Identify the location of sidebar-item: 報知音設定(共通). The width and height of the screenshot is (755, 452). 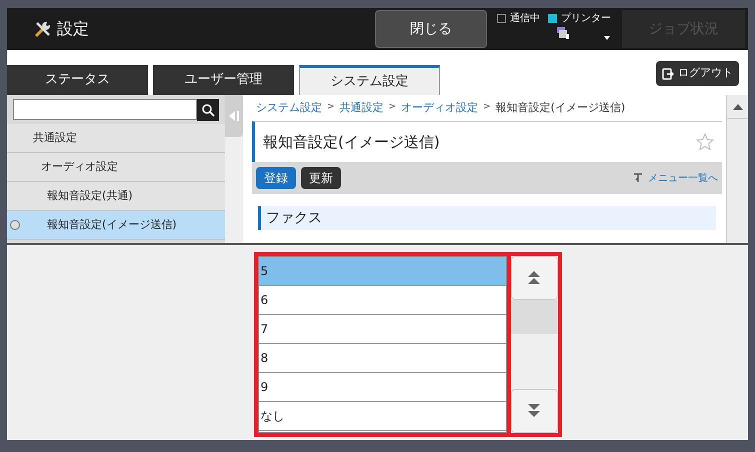
(116, 196).